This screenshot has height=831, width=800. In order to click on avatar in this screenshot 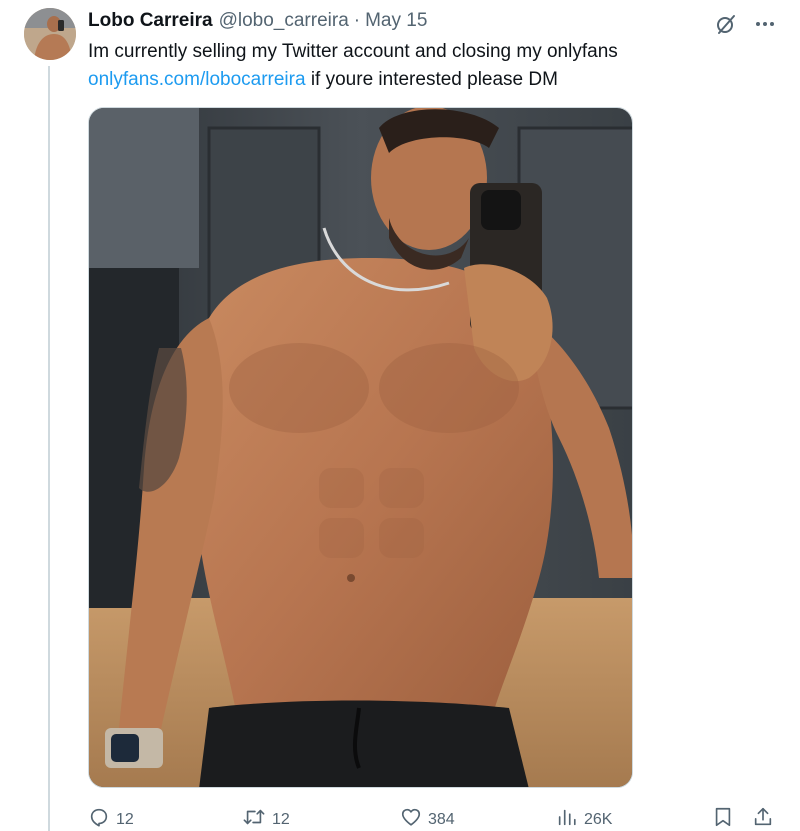, I will do `click(50, 34)`.